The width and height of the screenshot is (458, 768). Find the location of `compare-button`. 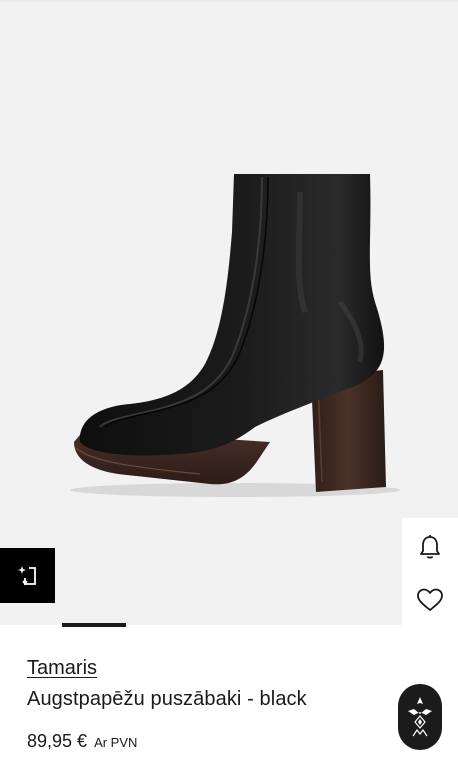

compare-button is located at coordinates (27, 575).